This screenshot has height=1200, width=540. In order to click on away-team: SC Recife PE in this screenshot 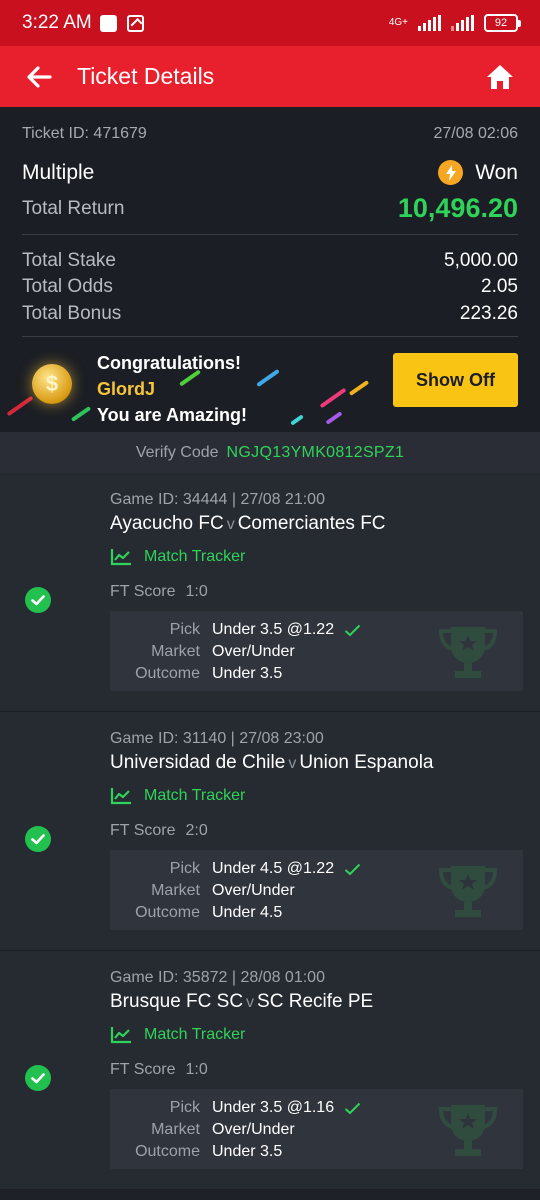, I will do `click(315, 1001)`.